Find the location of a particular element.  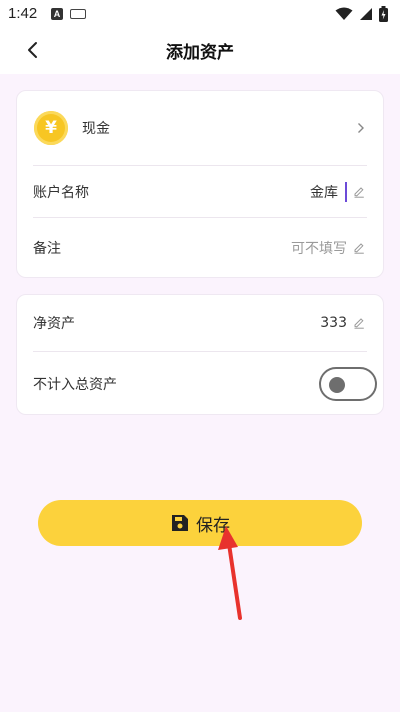

account-name-row: 账户名称 金库 is located at coordinates (200, 191).